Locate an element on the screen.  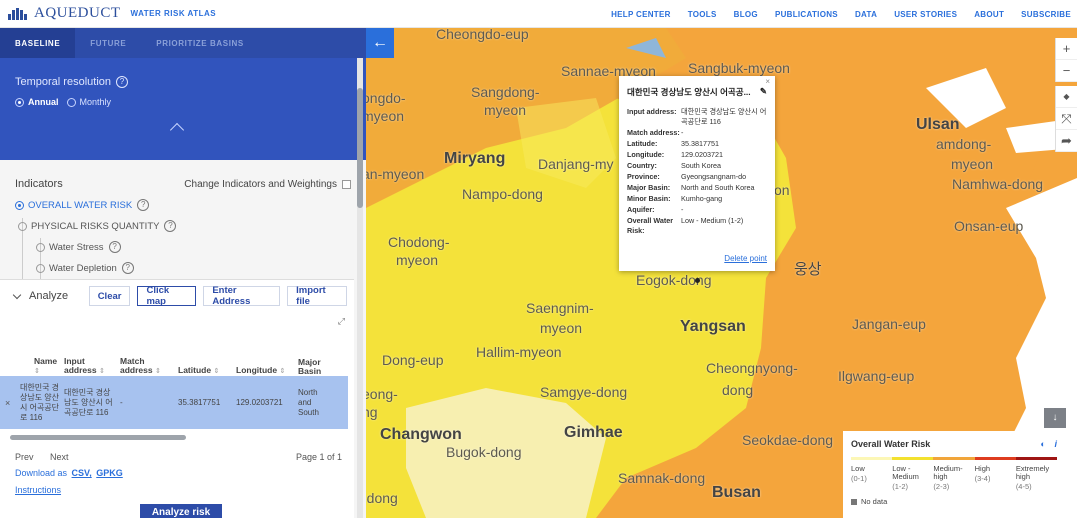
annual-radio is located at coordinates (19, 102).